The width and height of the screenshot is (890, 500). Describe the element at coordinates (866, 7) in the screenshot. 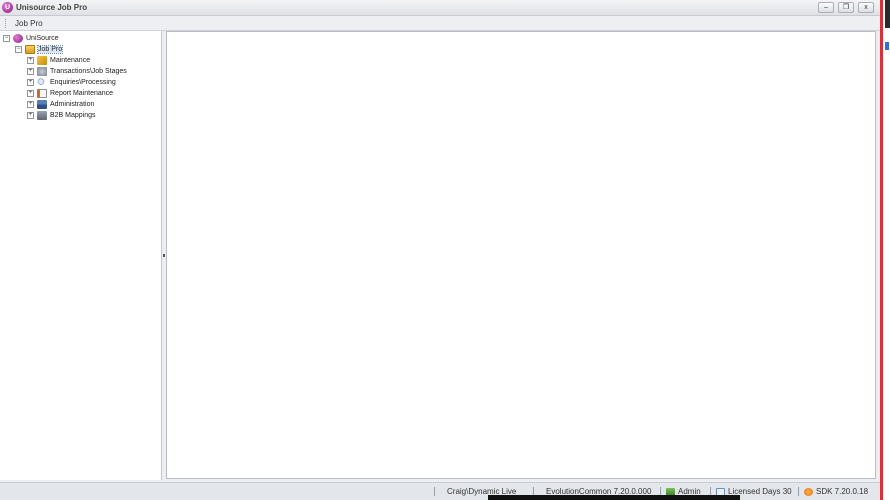

I see `close-button: x` at that location.